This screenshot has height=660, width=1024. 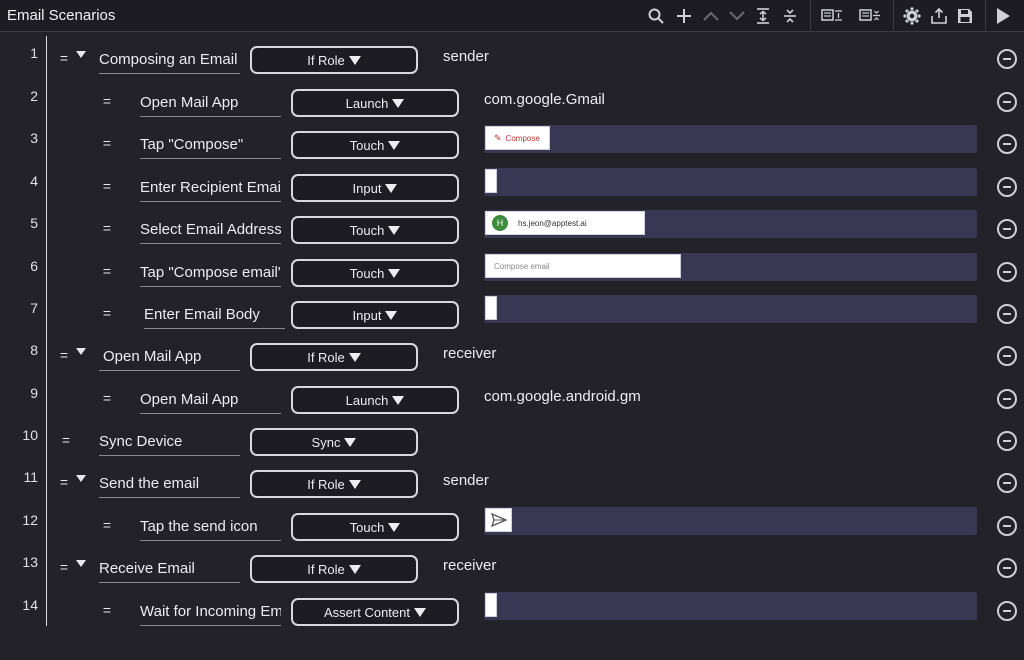 I want to click on add-icon, so click(x=684, y=16).